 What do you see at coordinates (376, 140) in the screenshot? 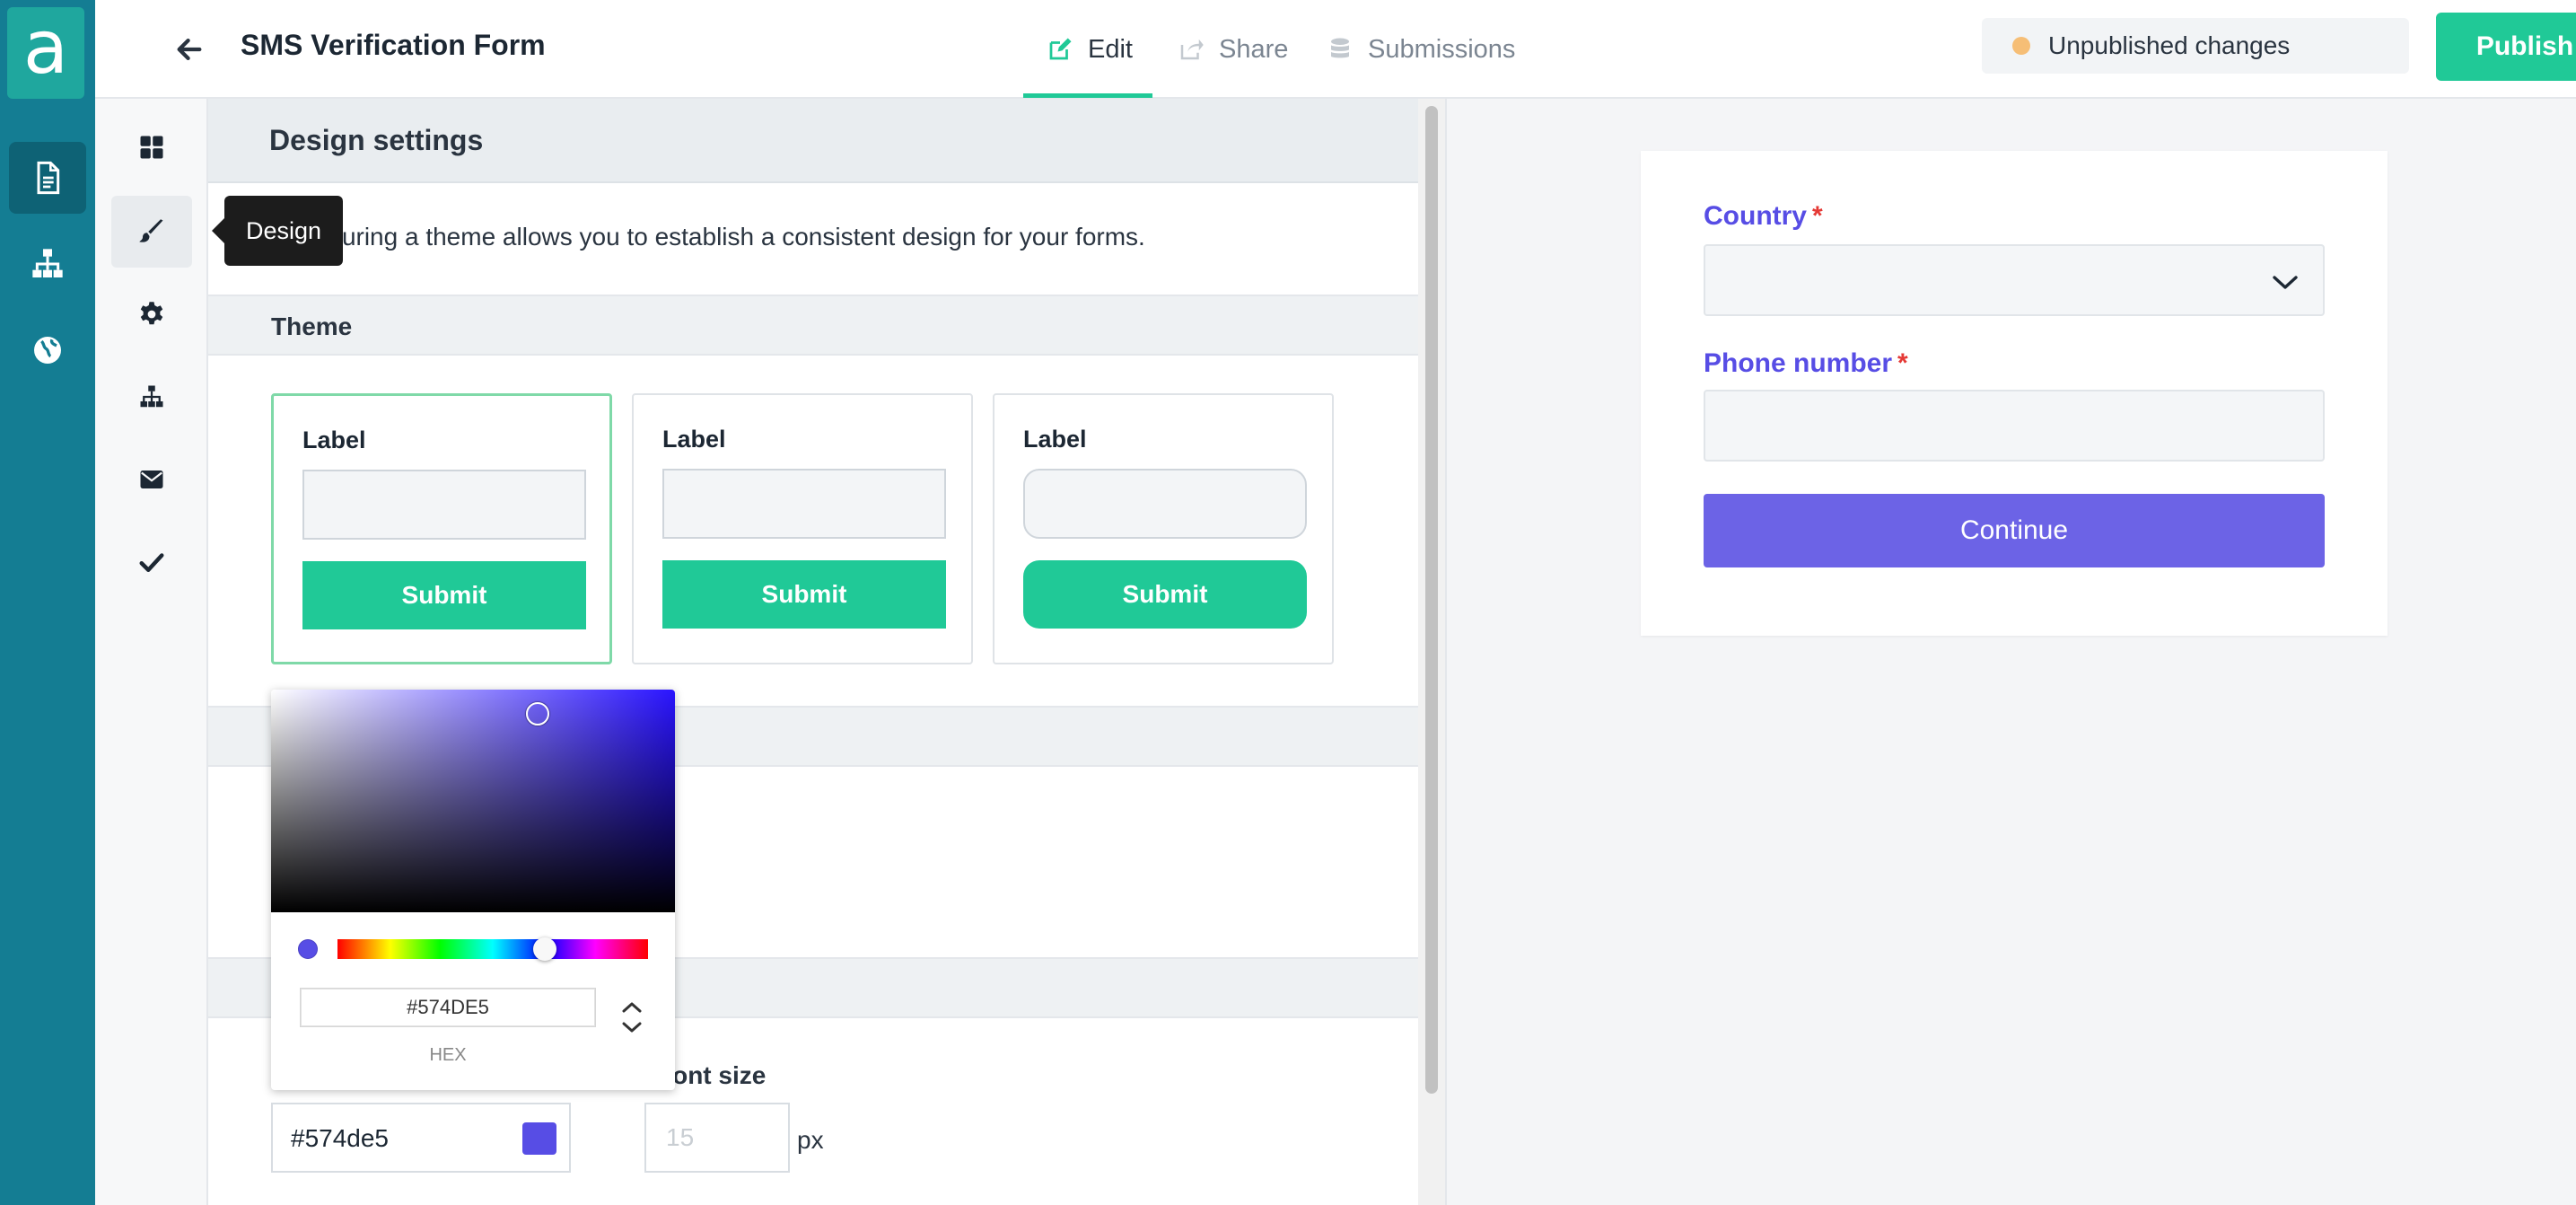
I see `panel-title: Design settings` at bounding box center [376, 140].